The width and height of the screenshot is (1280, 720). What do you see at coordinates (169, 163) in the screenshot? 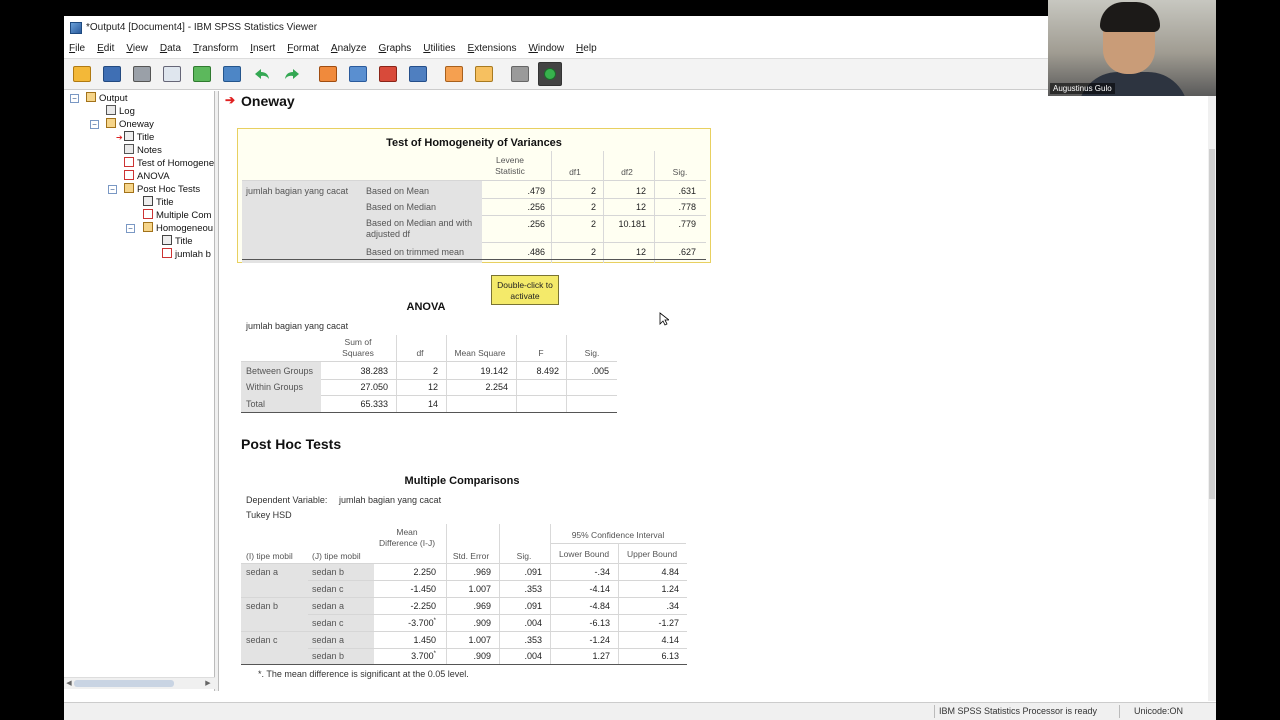
I see `tree-node-homogeneity: Test of Homogene` at bounding box center [169, 163].